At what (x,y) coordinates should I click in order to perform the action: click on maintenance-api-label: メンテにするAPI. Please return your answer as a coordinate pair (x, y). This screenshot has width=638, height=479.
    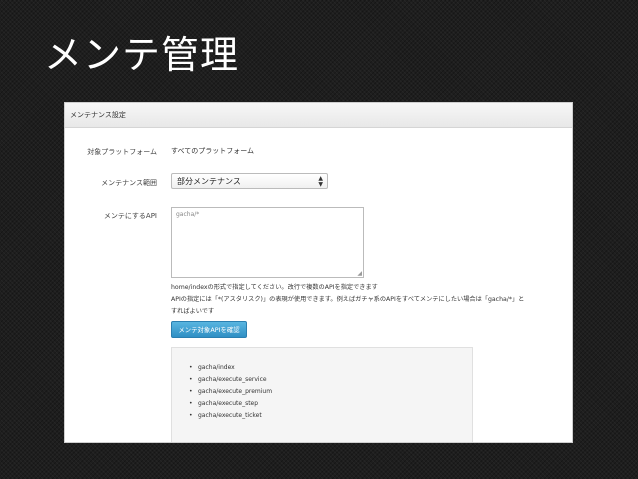
    Looking at the image, I should click on (130, 216).